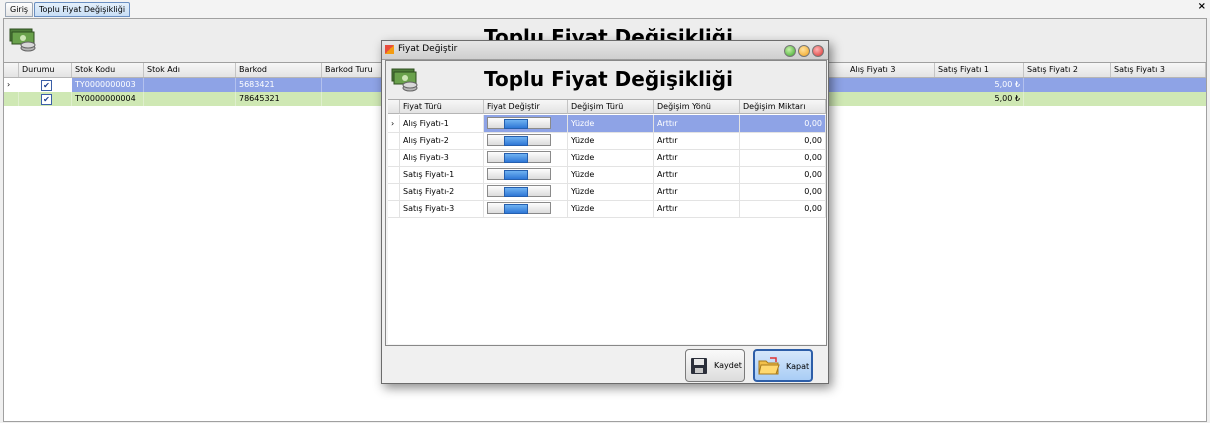  What do you see at coordinates (611, 107) in the screenshot?
I see `col-degisim-turu: Değişim Türü` at bounding box center [611, 107].